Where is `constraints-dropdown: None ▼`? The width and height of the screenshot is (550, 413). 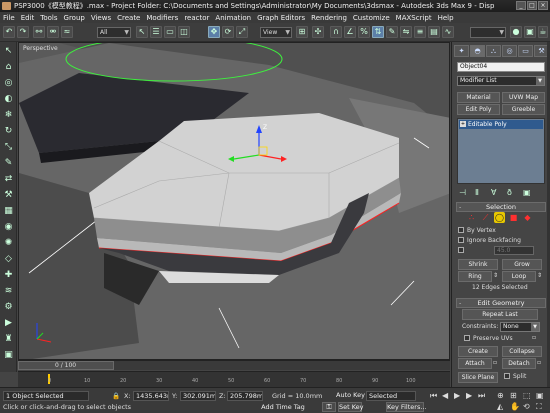
constraints-dropdown: None ▼ is located at coordinates (520, 327).